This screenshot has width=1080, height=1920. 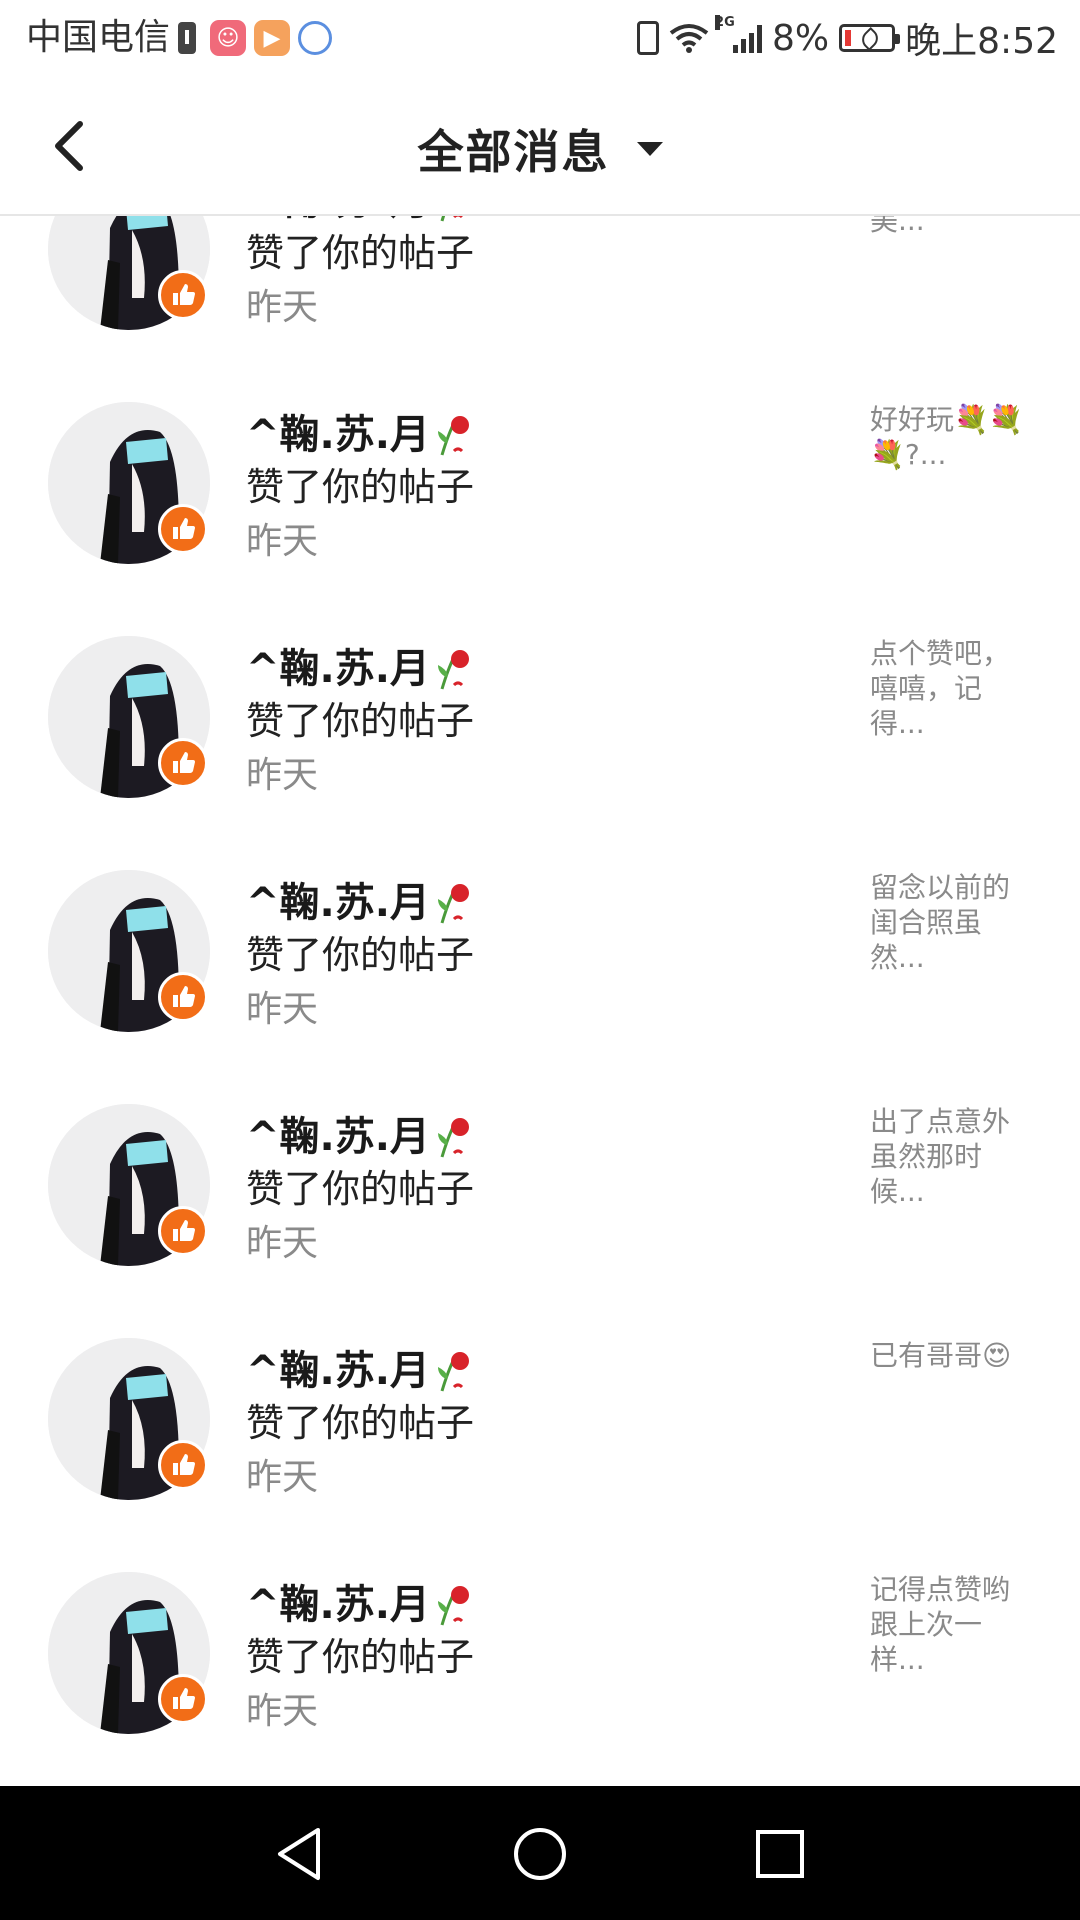 I want to click on list-item: ^鞠.苏.月 赞了你的帖子 昨天 已有哥哥😍, so click(x=540, y=1455).